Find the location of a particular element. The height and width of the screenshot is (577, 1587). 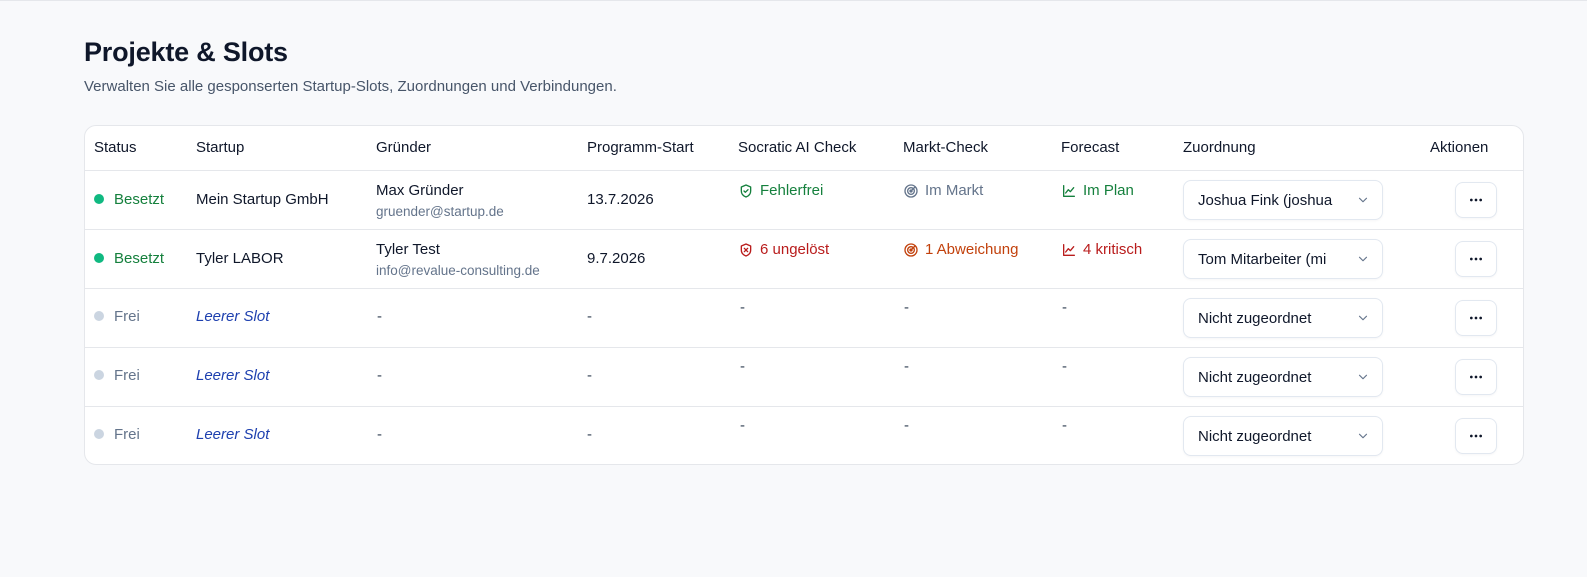

forecast-status: 4 kritisch is located at coordinates (1101, 250).